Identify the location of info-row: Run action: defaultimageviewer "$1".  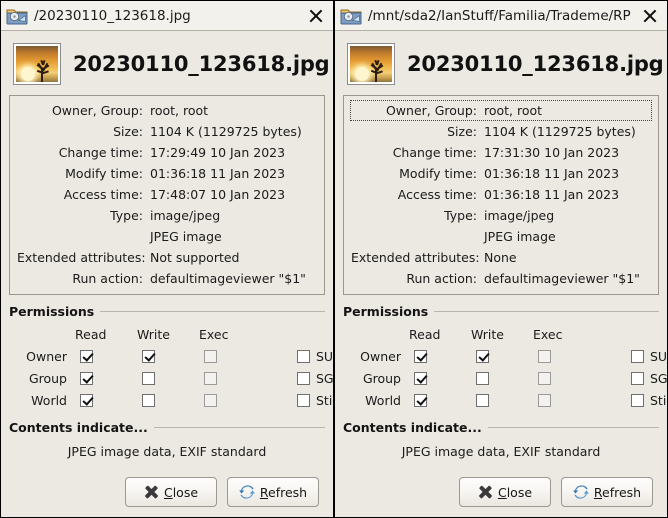
(167, 278).